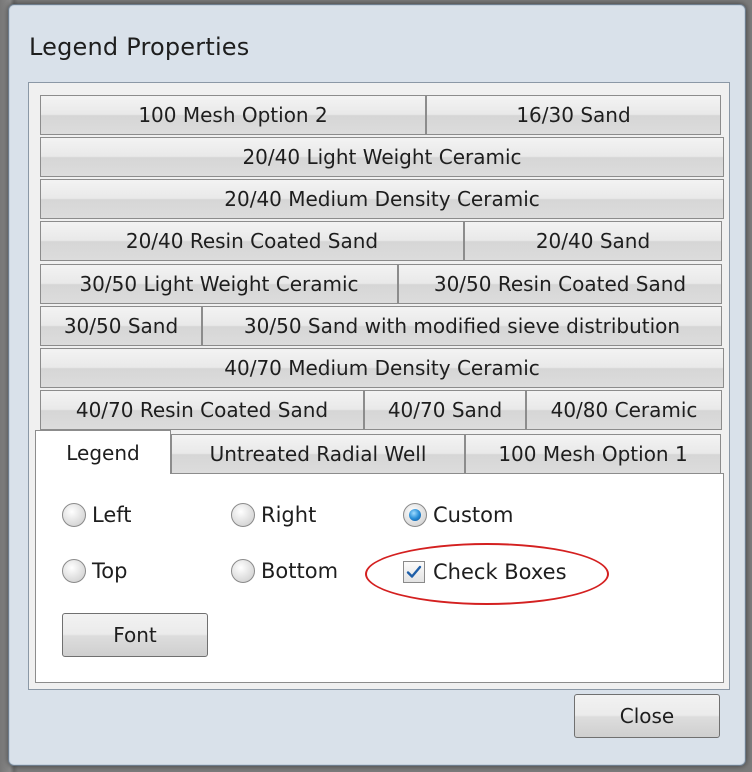 The width and height of the screenshot is (752, 772). What do you see at coordinates (318, 454) in the screenshot?
I see `tab-untreated-radial-well: Untreated Radial Well` at bounding box center [318, 454].